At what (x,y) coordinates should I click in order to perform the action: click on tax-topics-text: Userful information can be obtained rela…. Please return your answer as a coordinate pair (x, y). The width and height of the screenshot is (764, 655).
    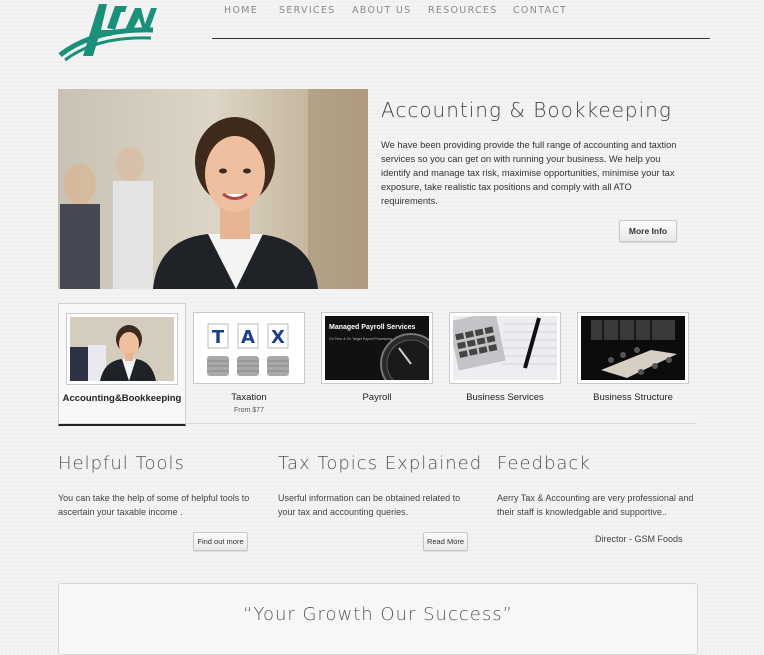
    Looking at the image, I should click on (369, 505).